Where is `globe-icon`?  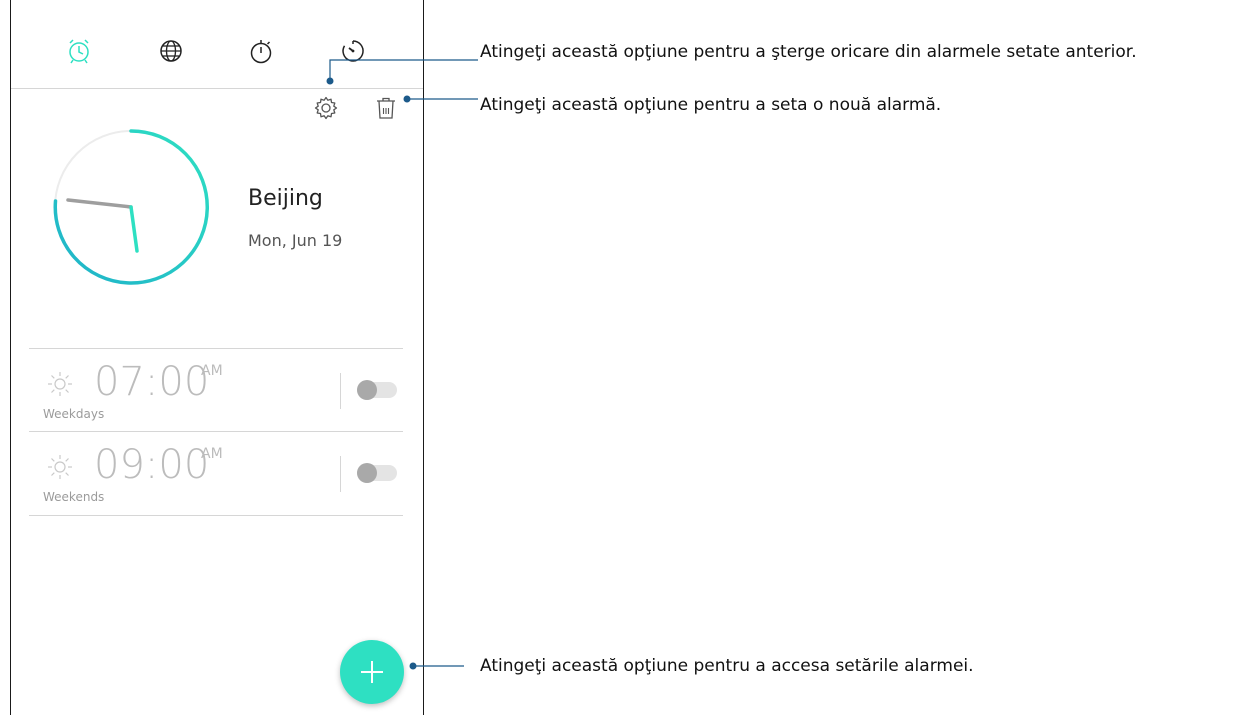
globe-icon is located at coordinates (171, 51).